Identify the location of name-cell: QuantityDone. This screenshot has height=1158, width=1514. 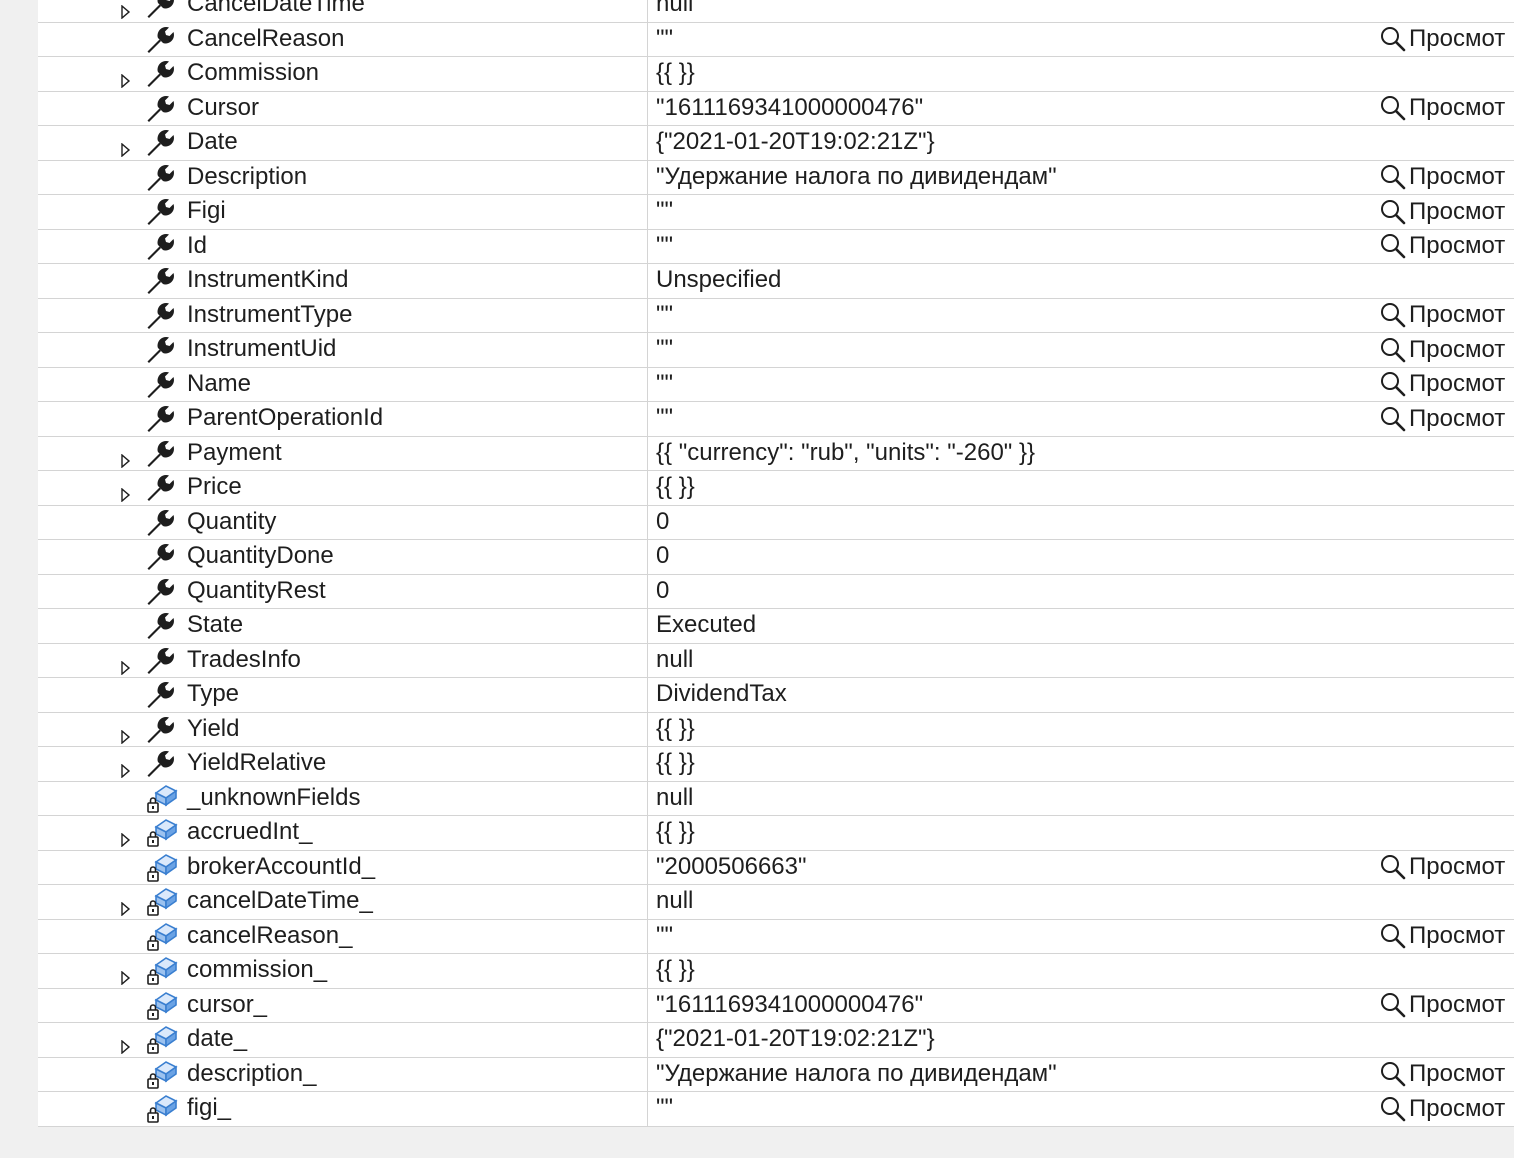
(343, 557).